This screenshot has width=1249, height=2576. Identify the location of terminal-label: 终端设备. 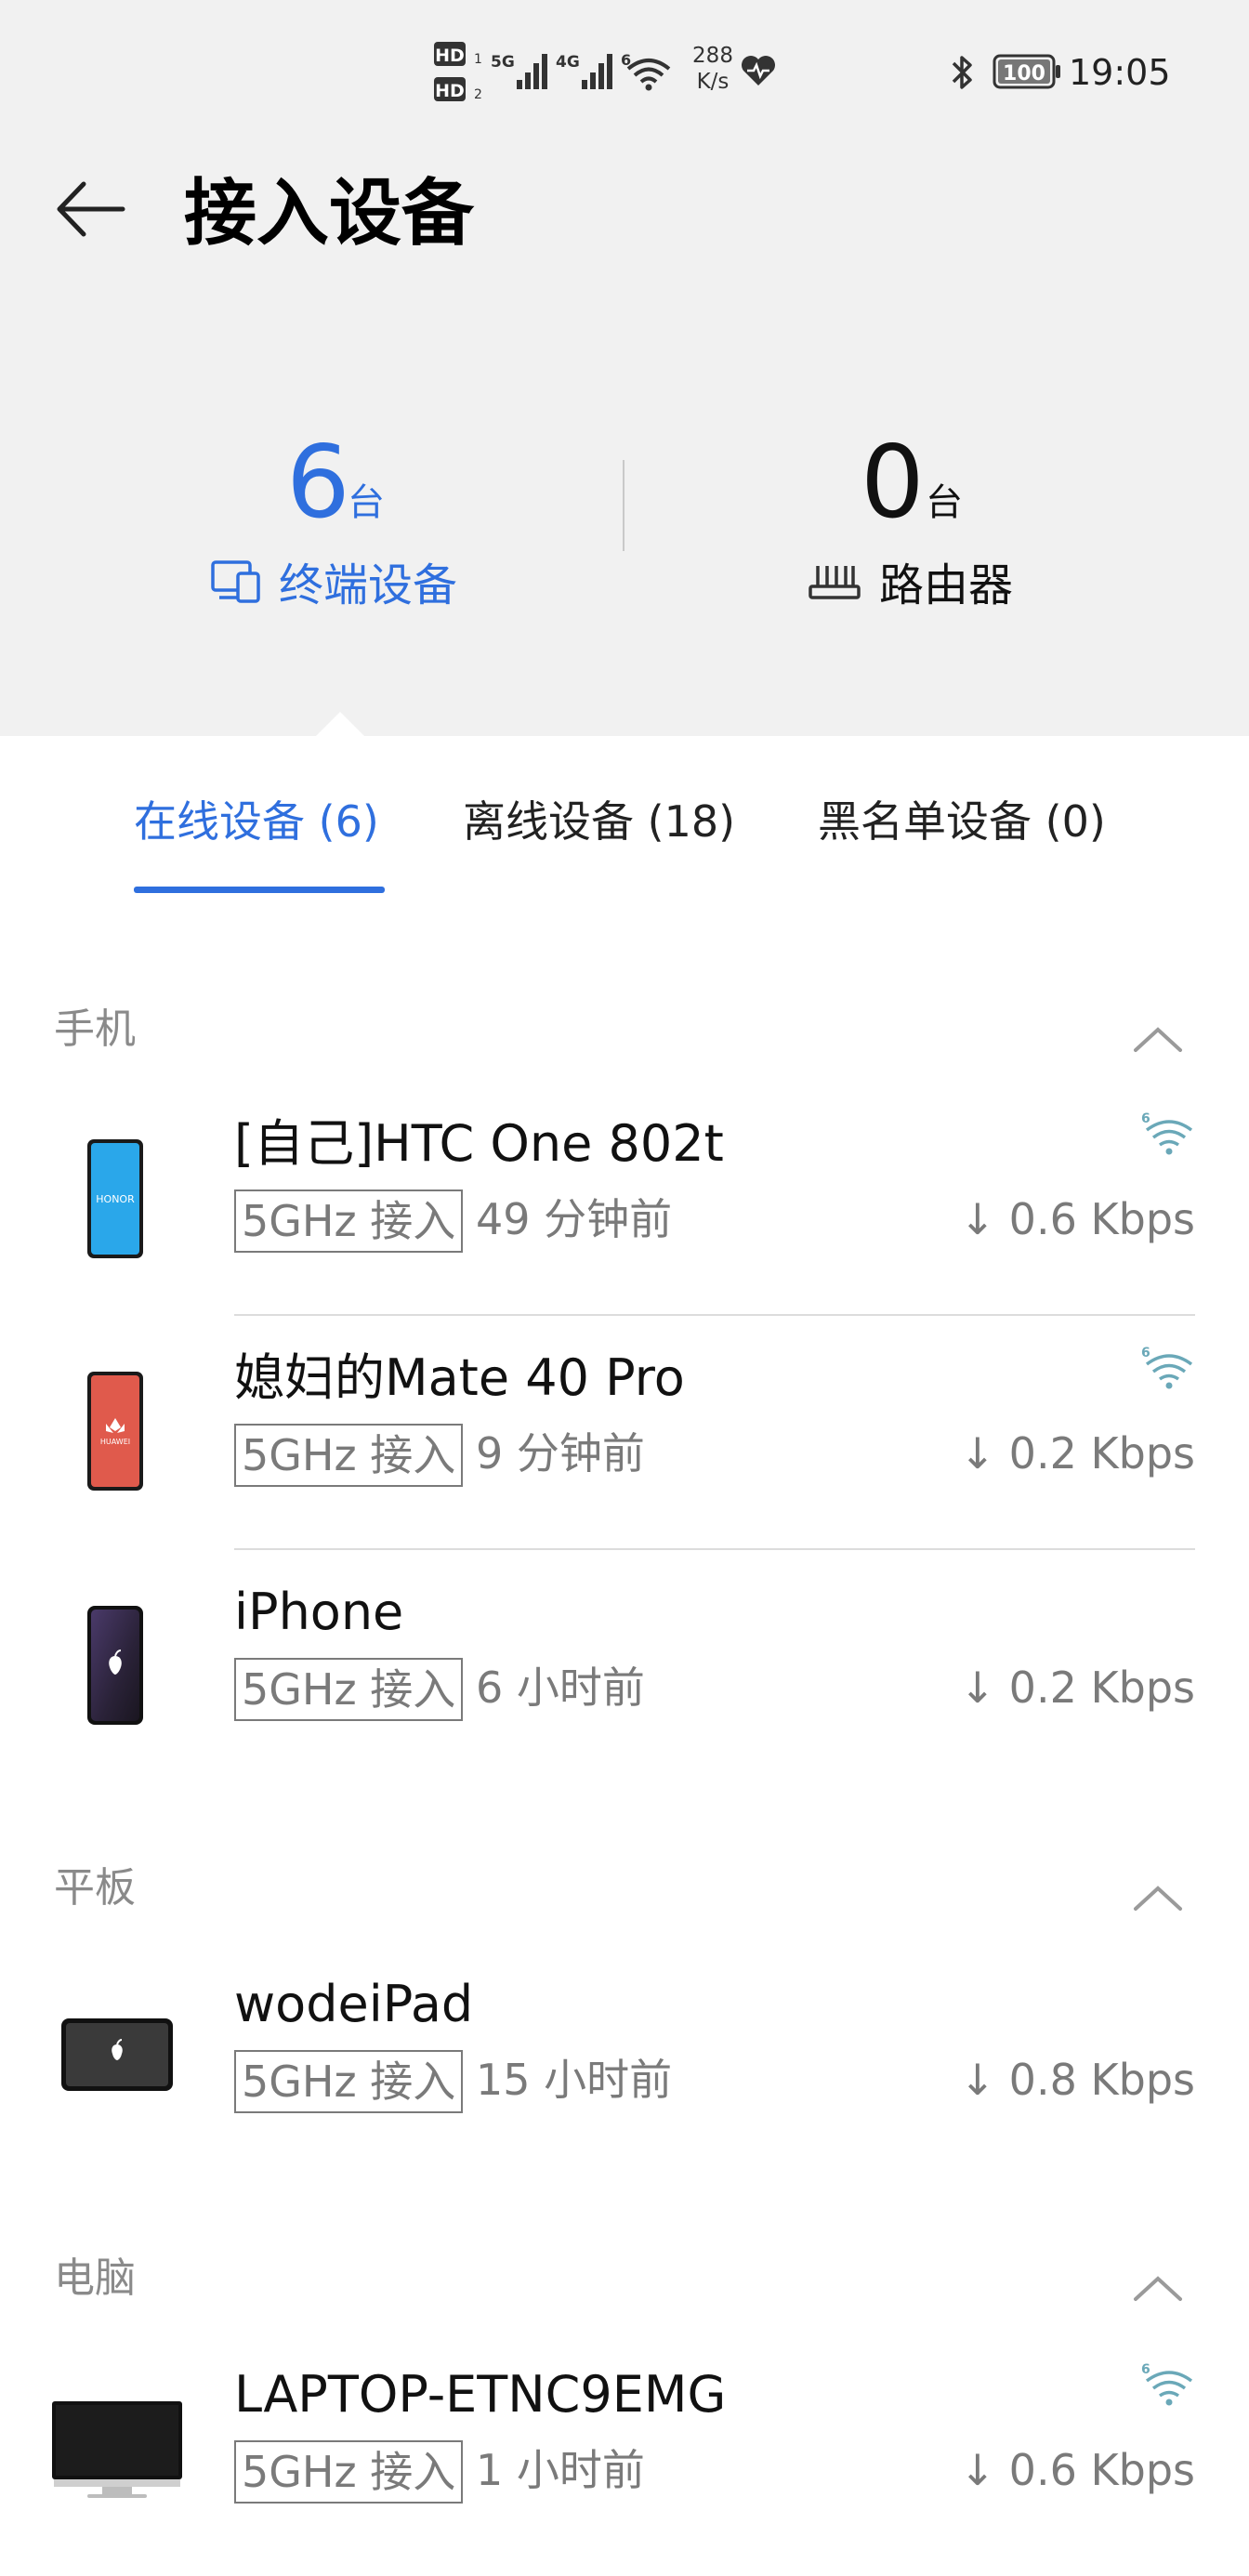
(368, 585).